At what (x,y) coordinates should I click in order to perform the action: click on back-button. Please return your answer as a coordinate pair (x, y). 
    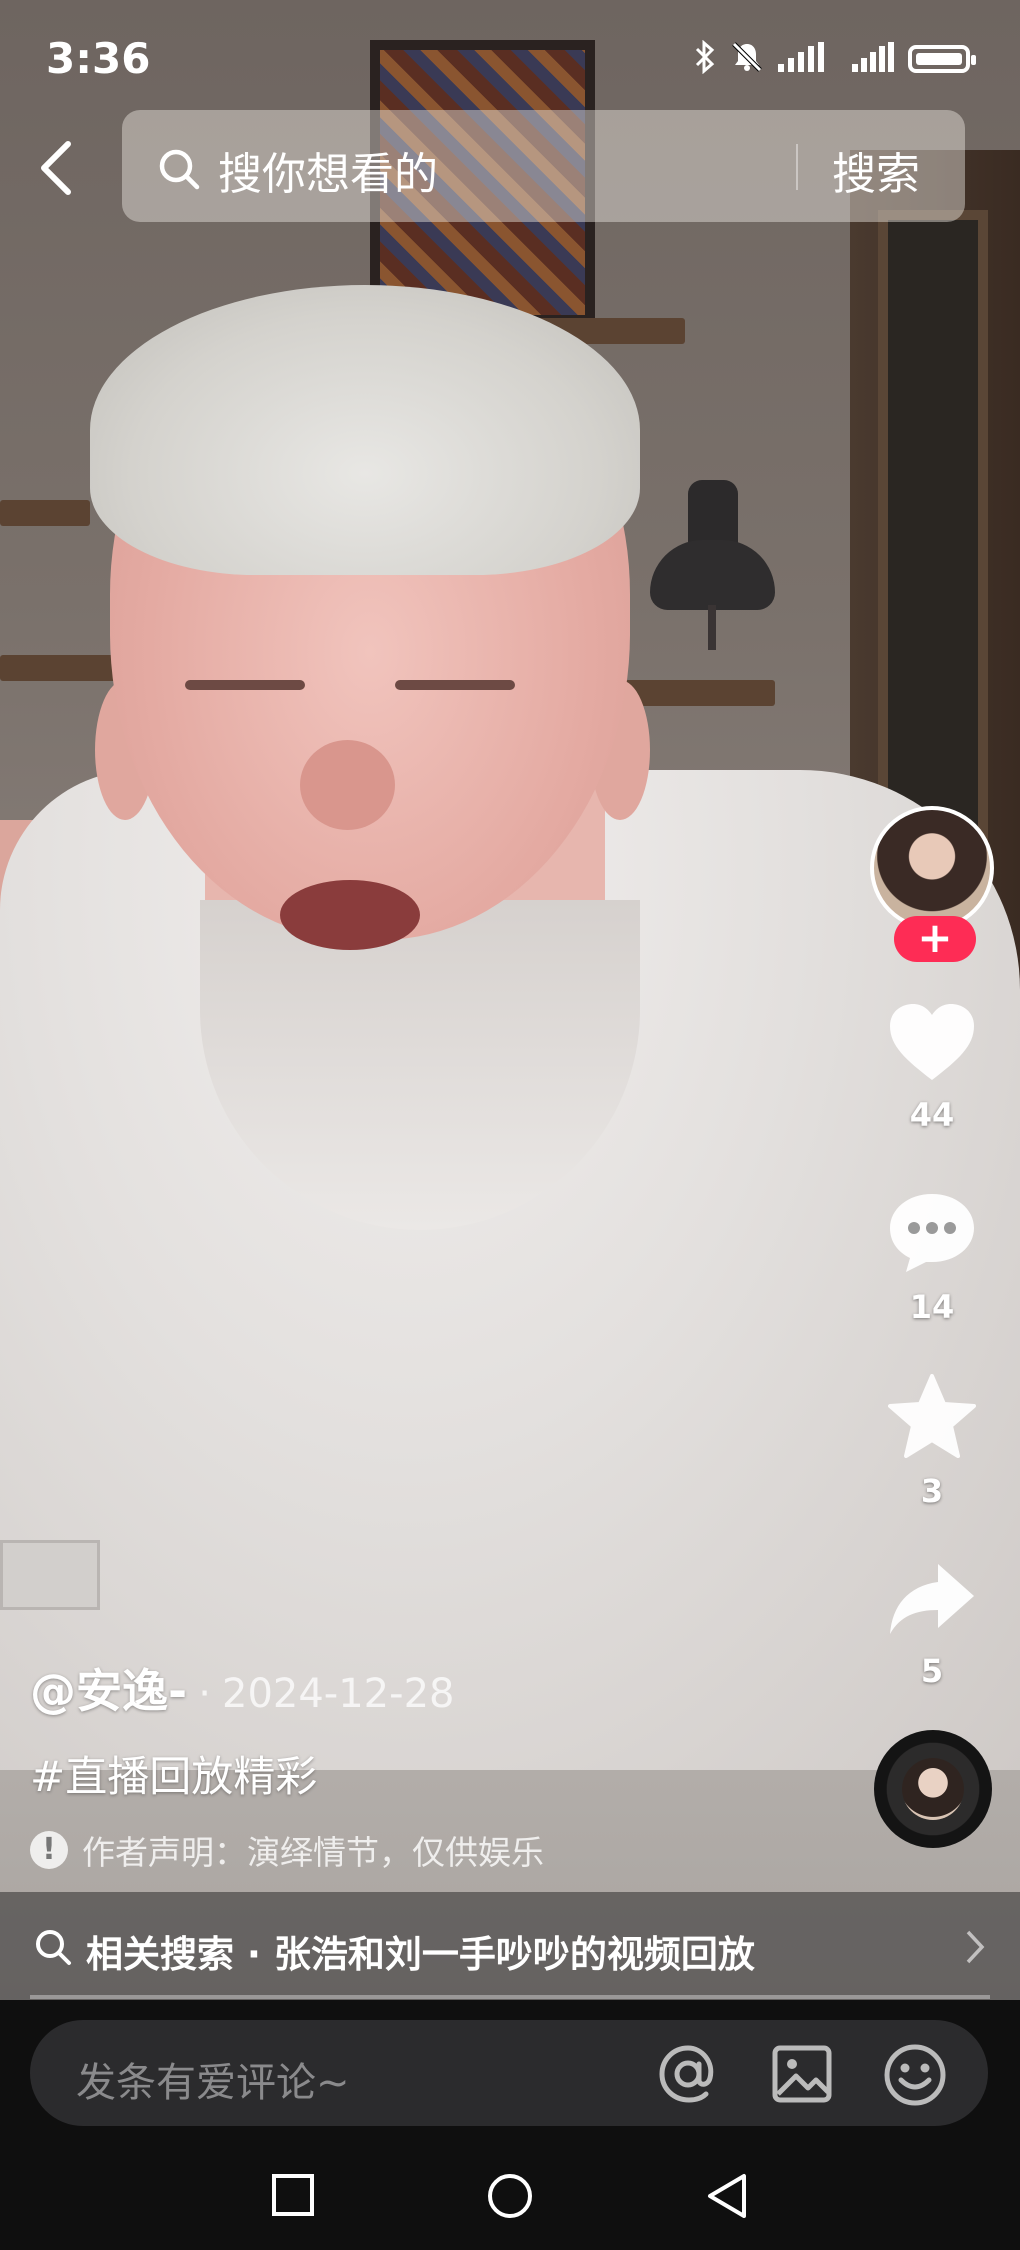
    Looking at the image, I should click on (61, 168).